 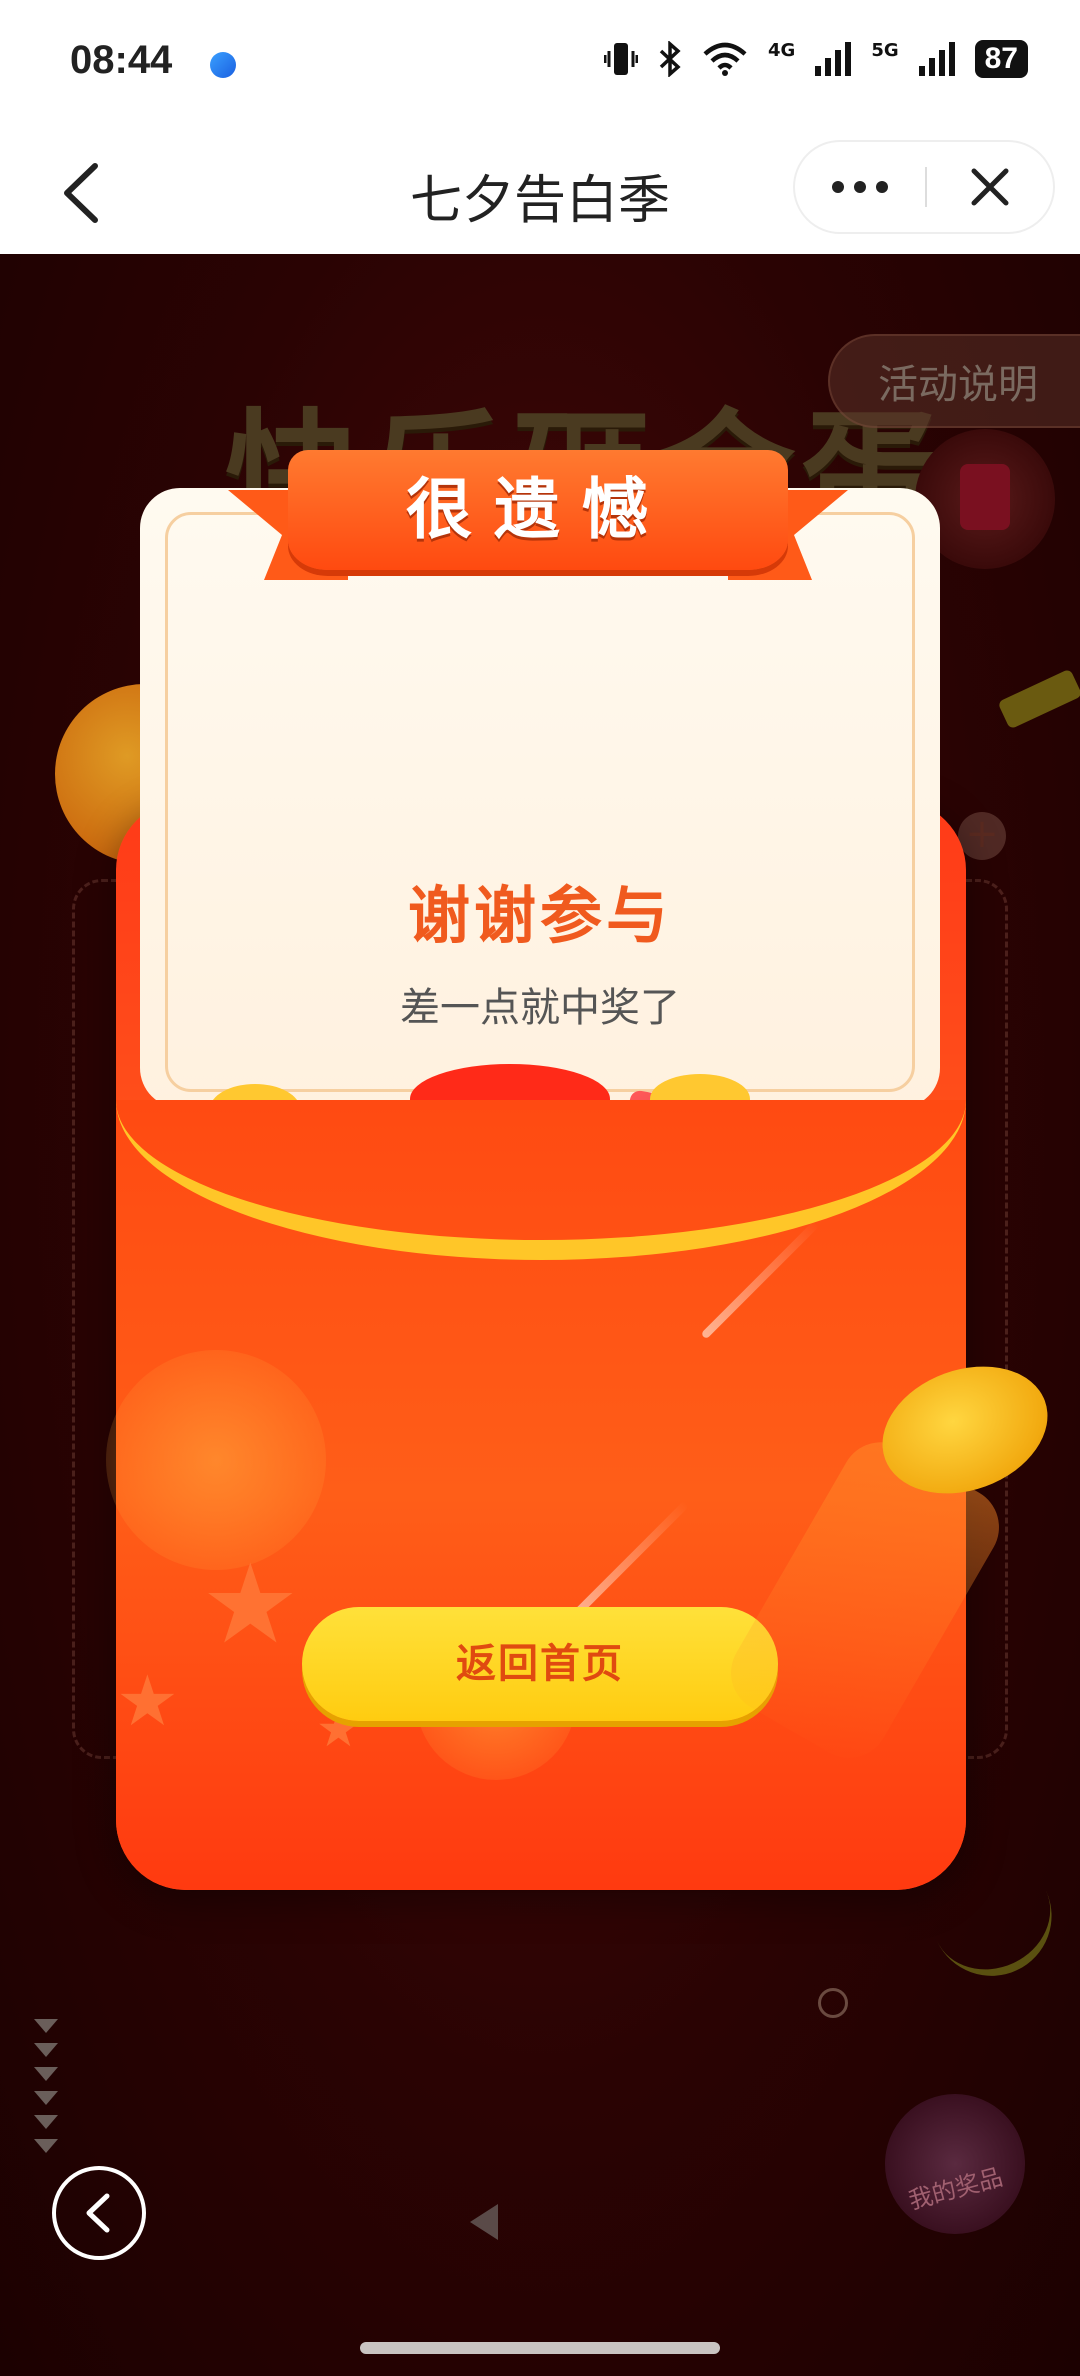 I want to click on app-indicator-icon, so click(x=223, y=65).